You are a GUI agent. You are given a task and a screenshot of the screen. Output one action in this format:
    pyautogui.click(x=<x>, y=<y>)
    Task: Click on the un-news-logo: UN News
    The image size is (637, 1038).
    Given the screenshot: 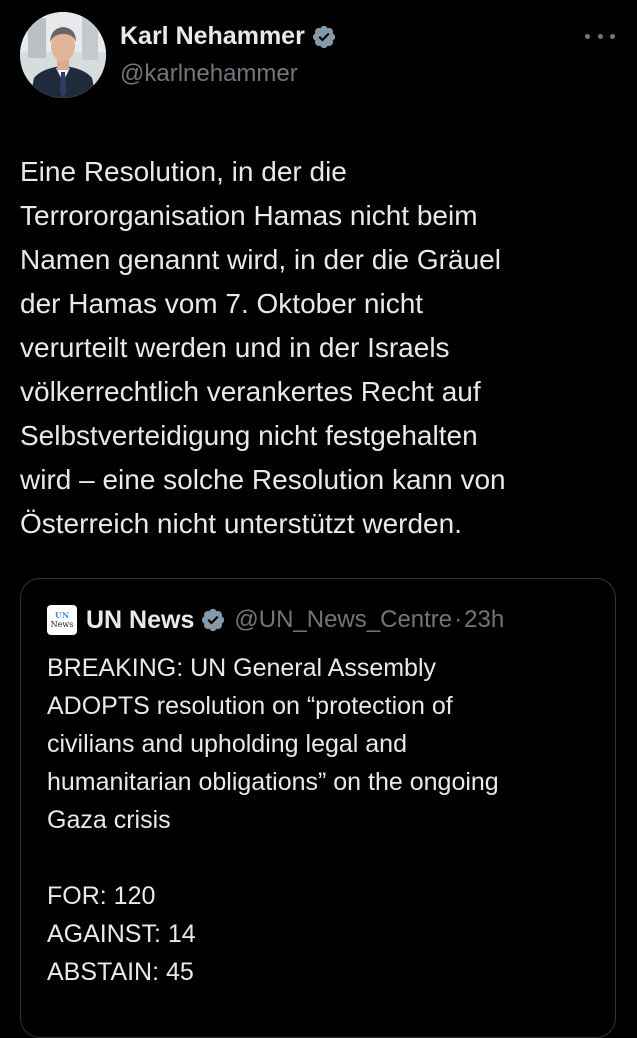 What is the action you would take?
    pyautogui.click(x=62, y=620)
    